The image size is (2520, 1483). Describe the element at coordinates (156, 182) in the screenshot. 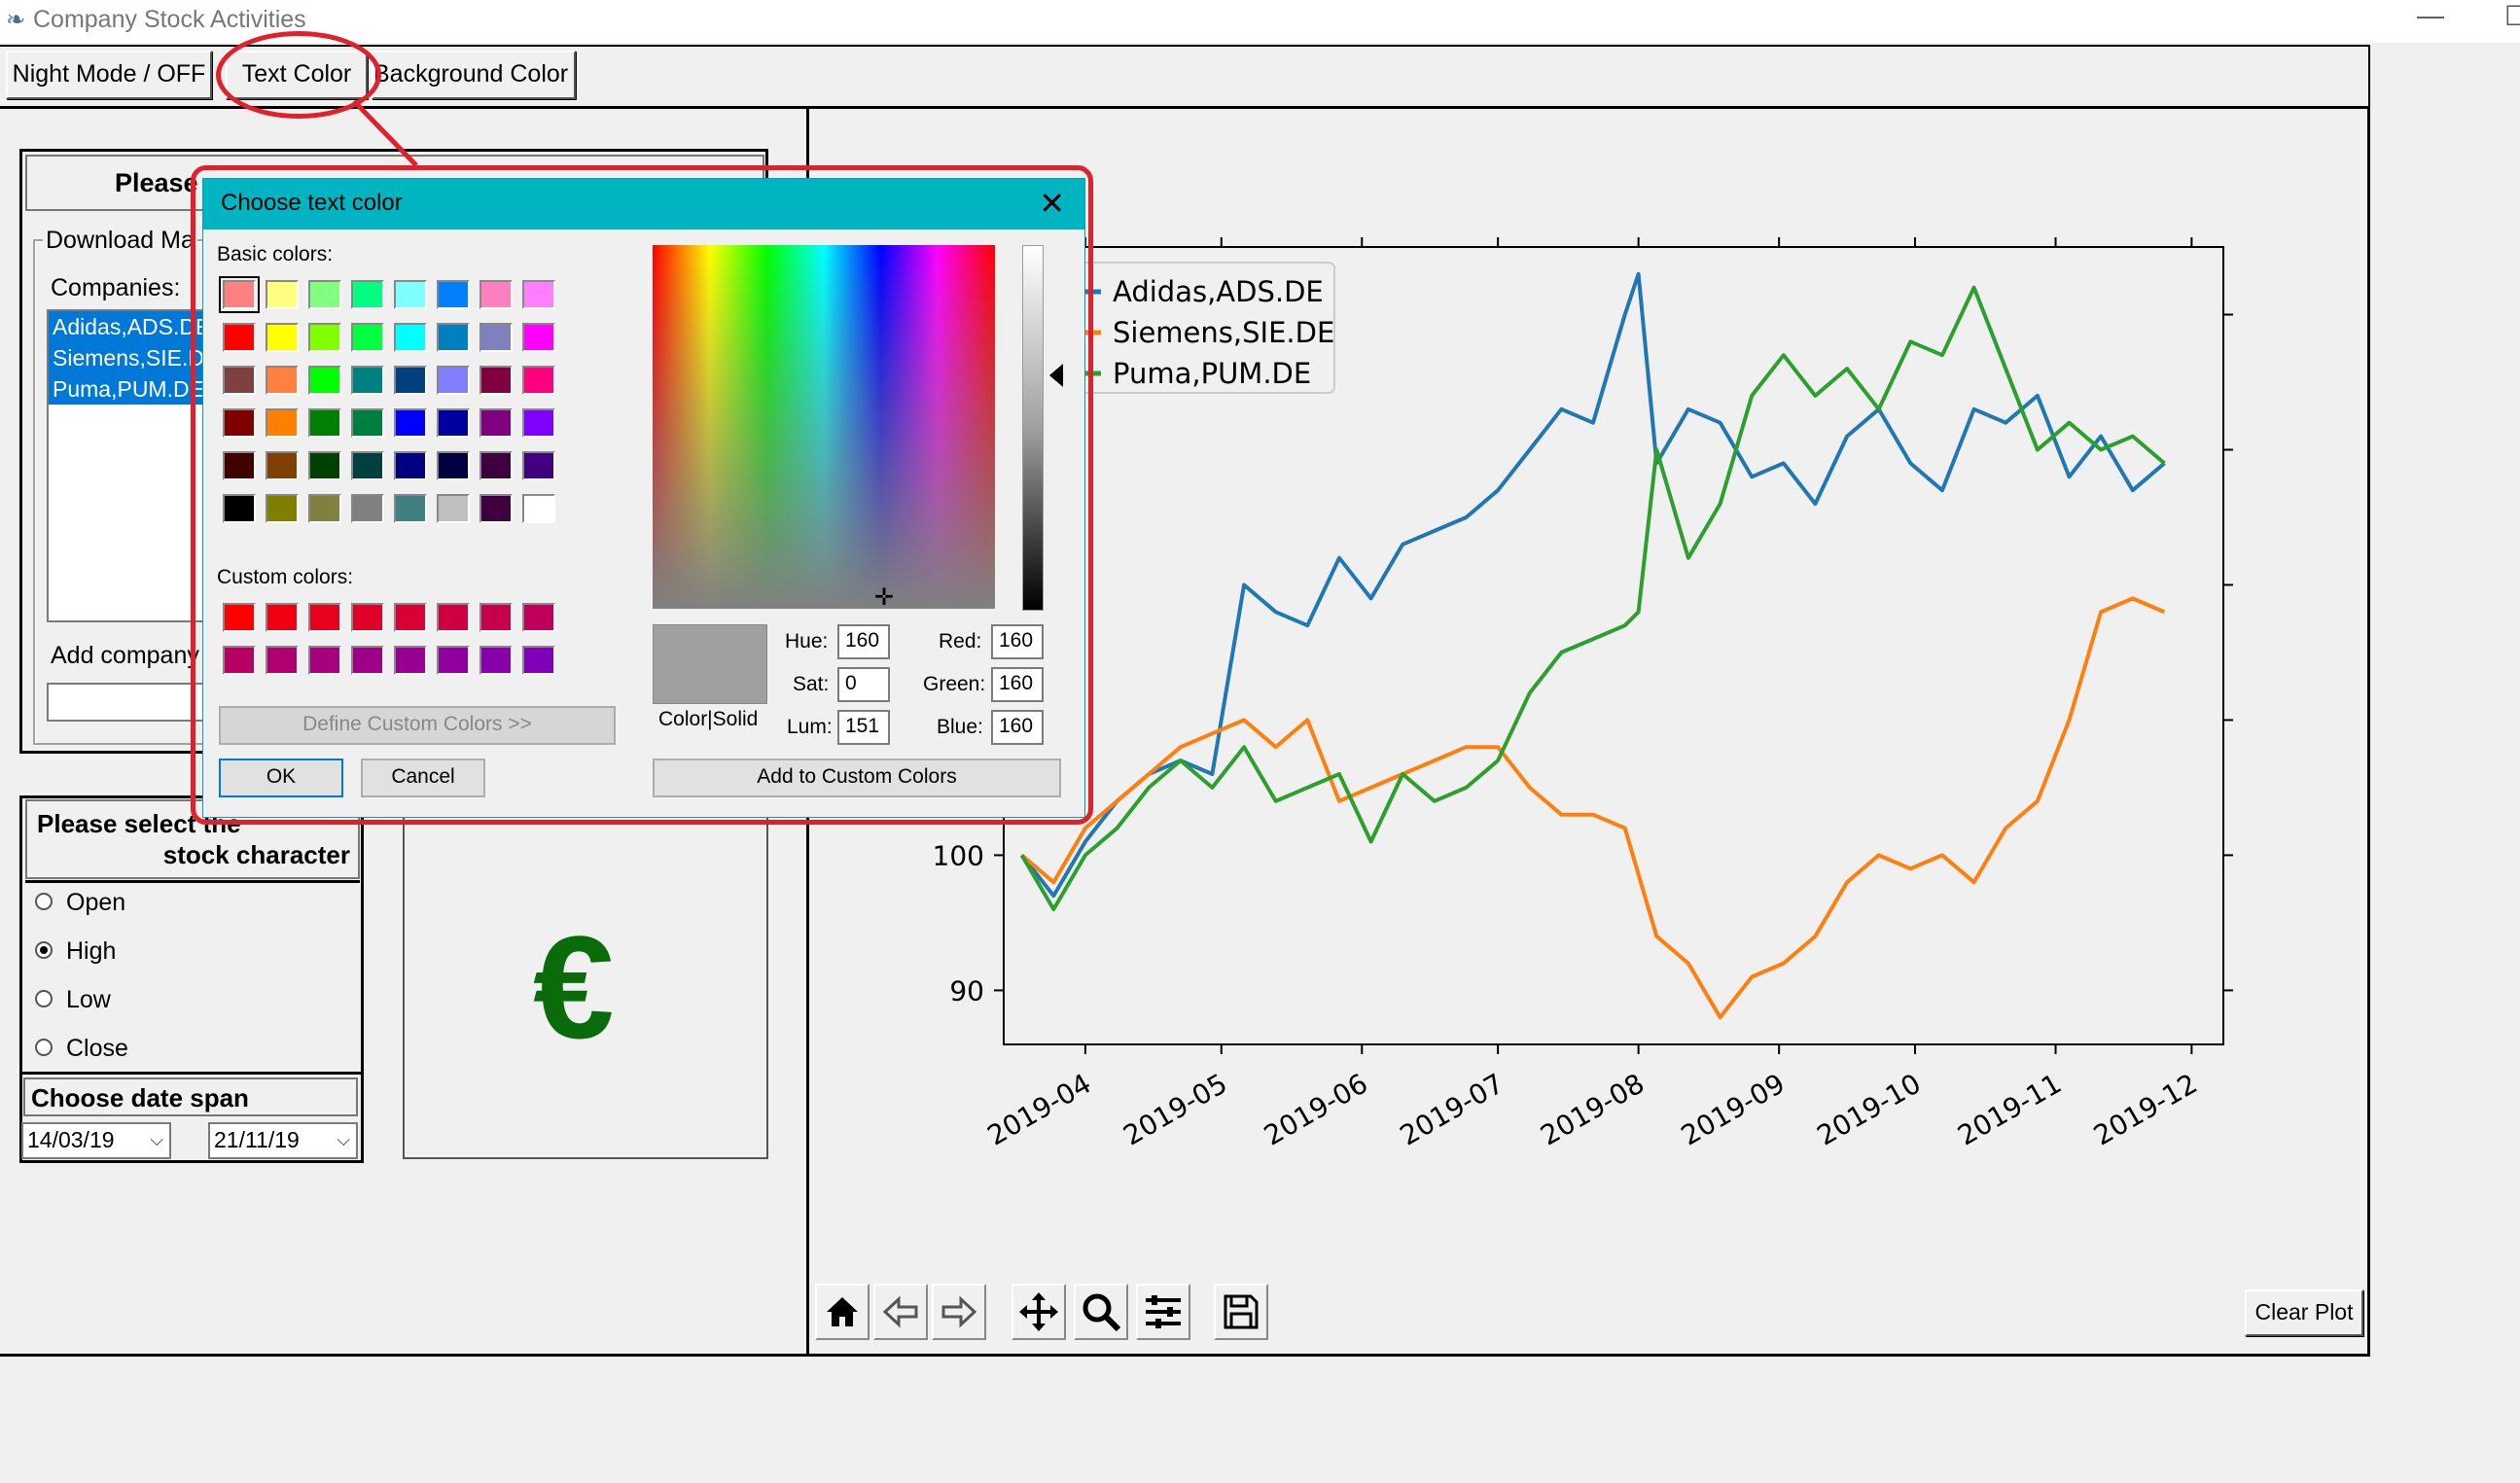

I see `please-header: Please` at that location.